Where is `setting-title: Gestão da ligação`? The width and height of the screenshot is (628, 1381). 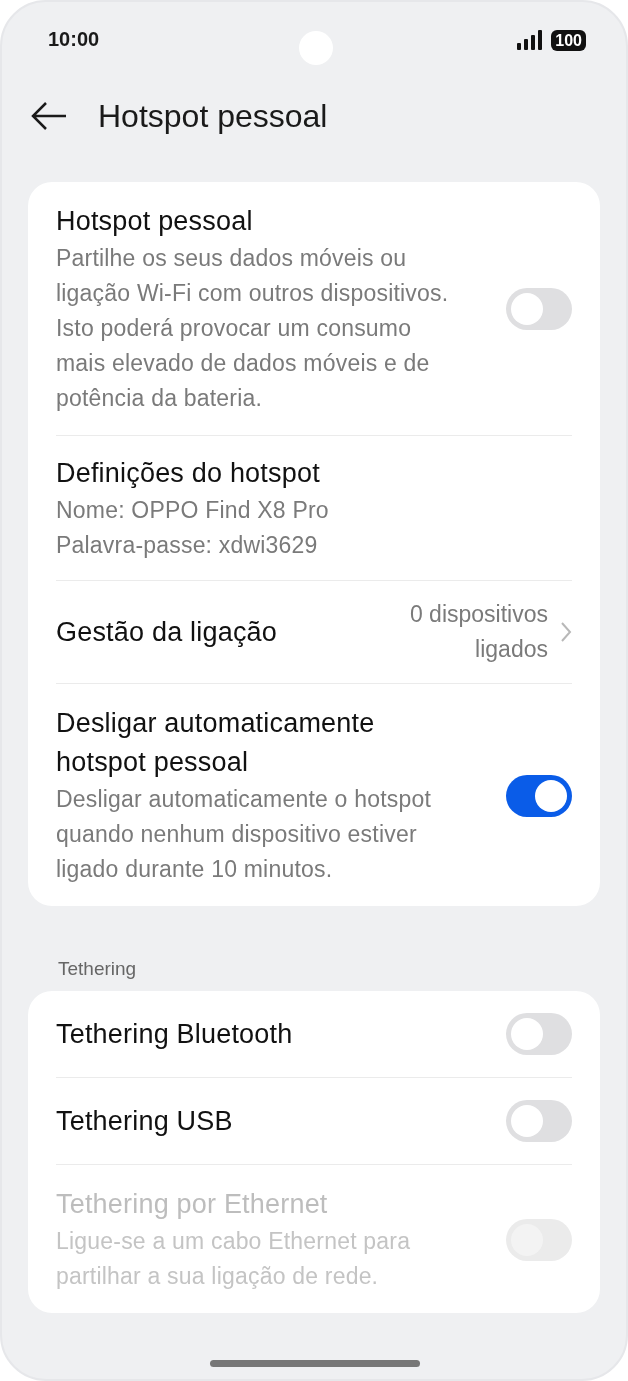 setting-title: Gestão da ligação is located at coordinates (207, 632).